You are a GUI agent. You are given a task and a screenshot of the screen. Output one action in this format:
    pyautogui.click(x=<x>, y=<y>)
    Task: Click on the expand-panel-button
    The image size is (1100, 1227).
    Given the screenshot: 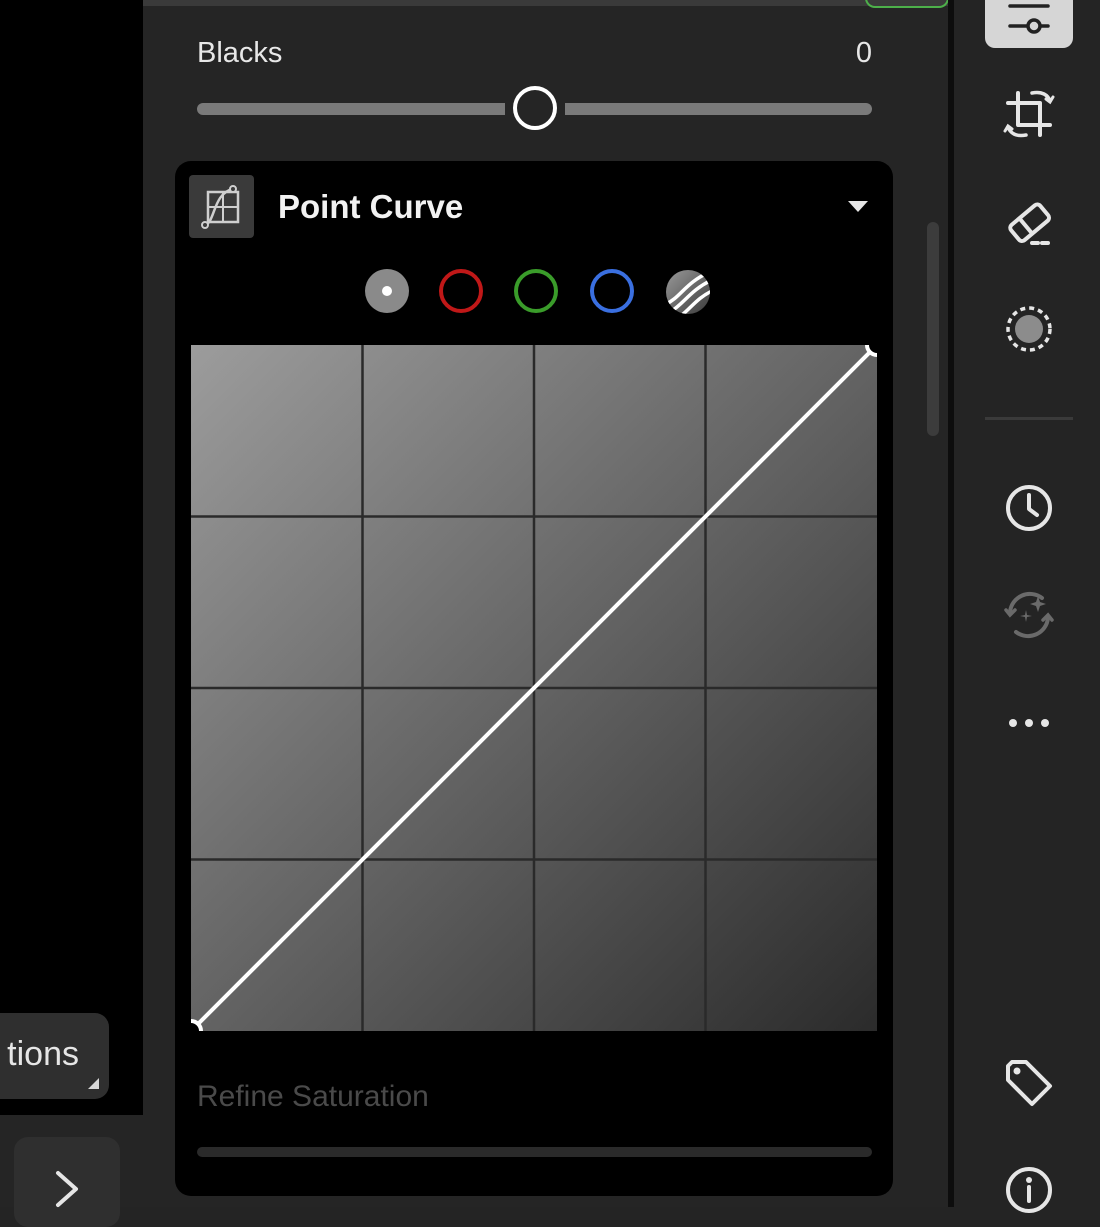 What is the action you would take?
    pyautogui.click(x=67, y=1182)
    